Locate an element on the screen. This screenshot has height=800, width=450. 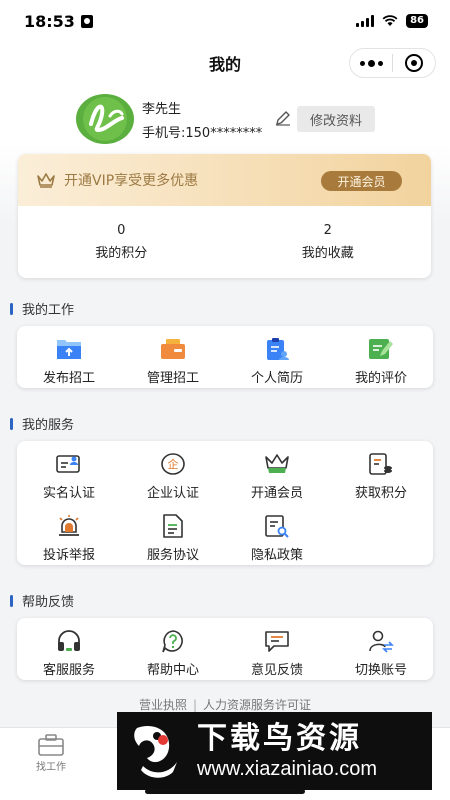
sim-icon is located at coordinates (86, 21).